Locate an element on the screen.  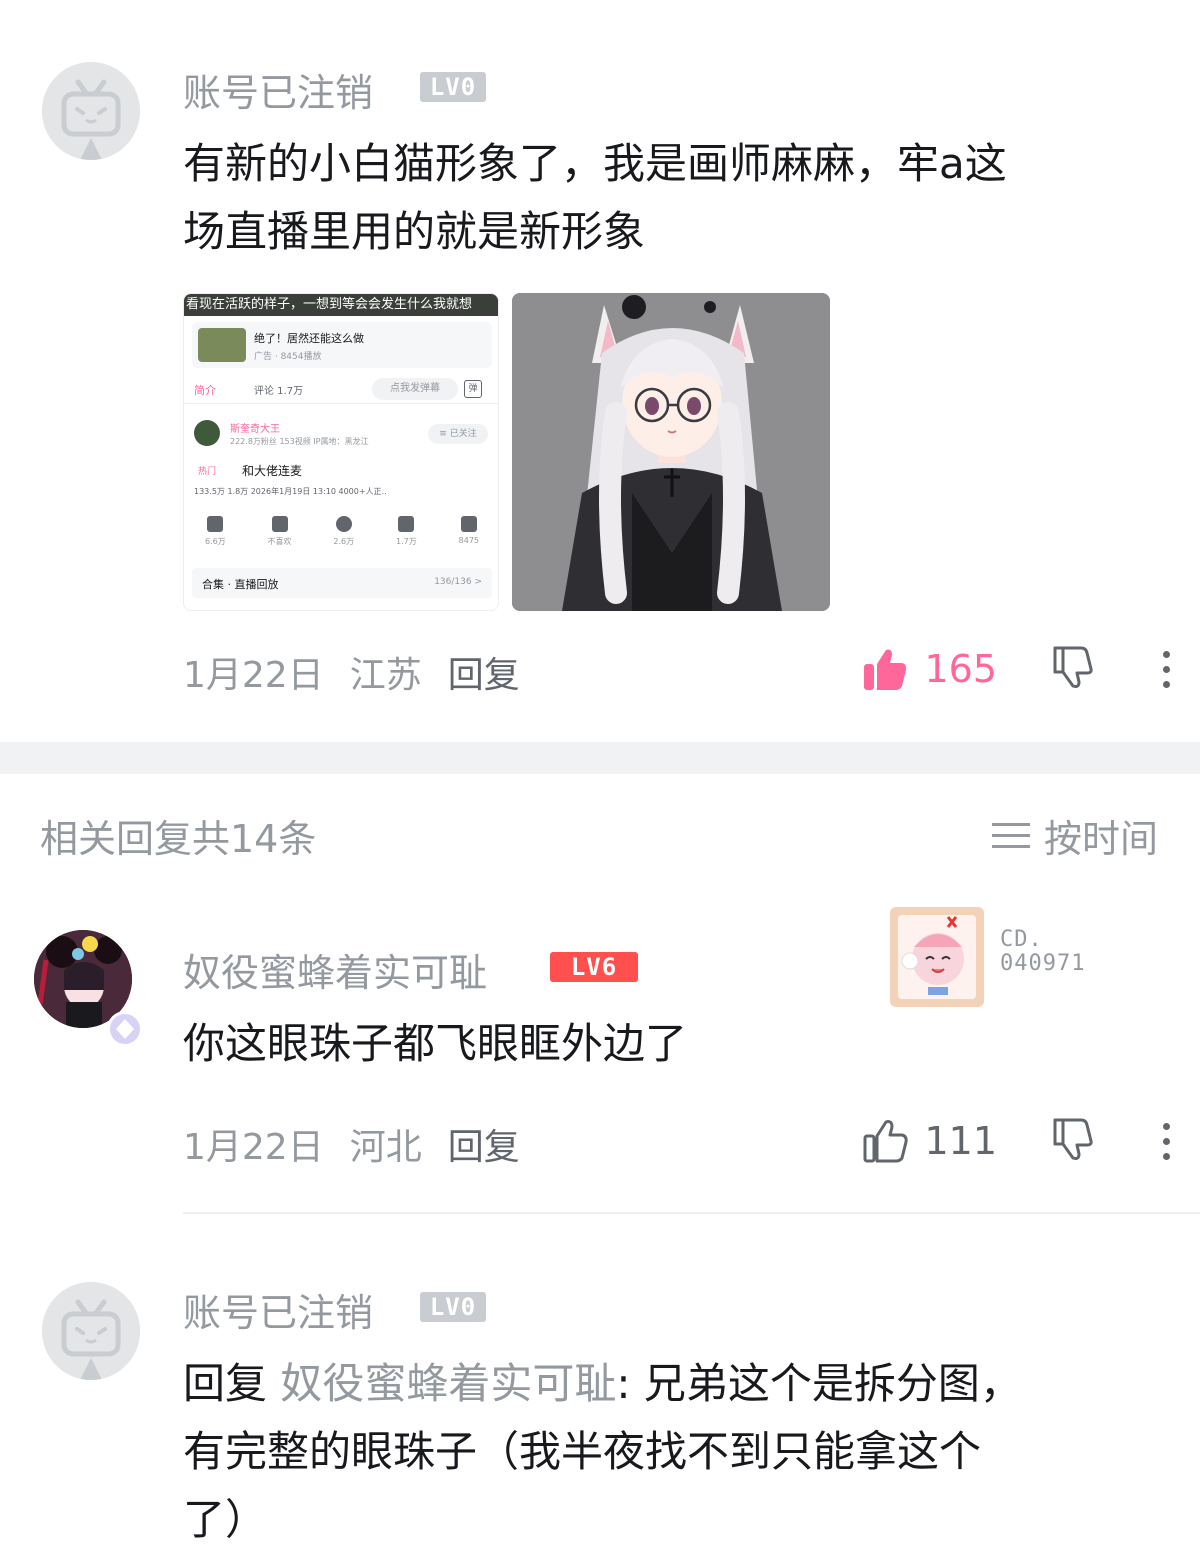
like-count: 111 is located at coordinates (960, 1141).